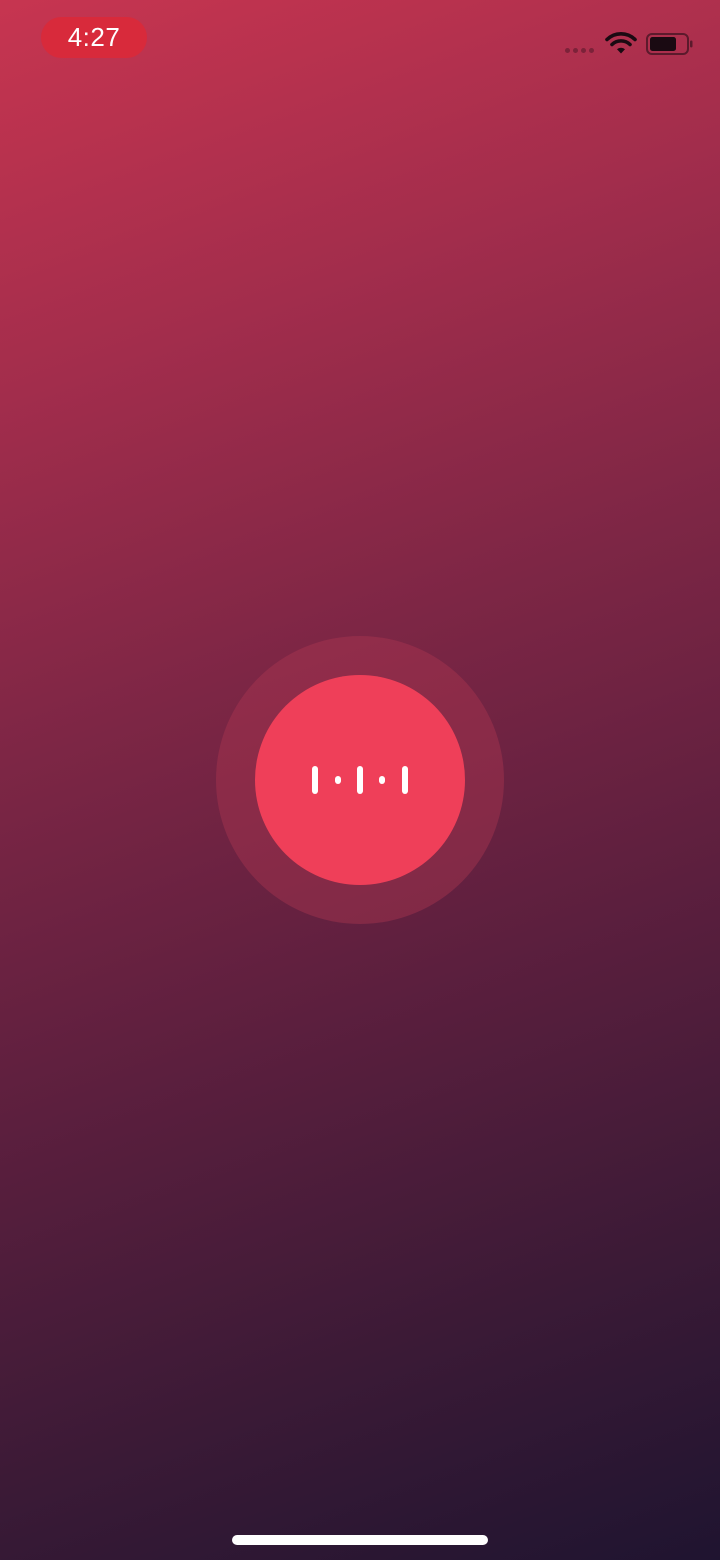 The height and width of the screenshot is (1560, 720). I want to click on waveform-icon, so click(360, 780).